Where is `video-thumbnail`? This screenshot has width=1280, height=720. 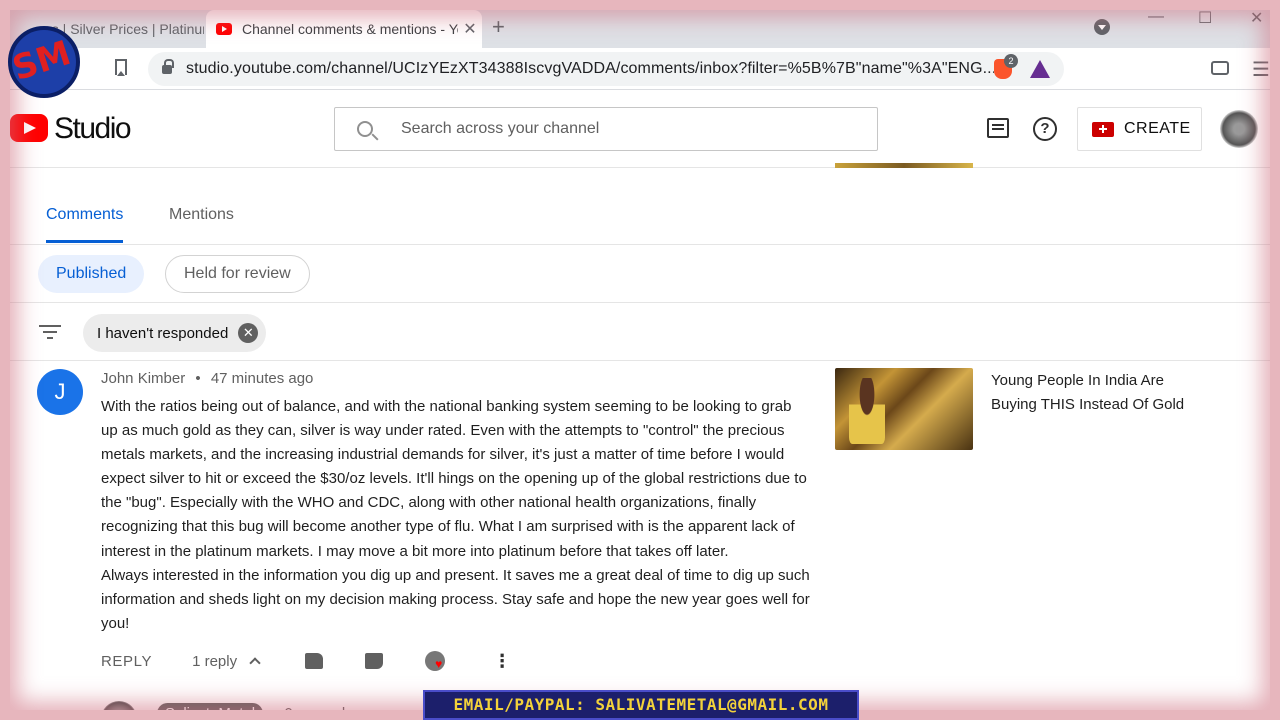 video-thumbnail is located at coordinates (904, 409).